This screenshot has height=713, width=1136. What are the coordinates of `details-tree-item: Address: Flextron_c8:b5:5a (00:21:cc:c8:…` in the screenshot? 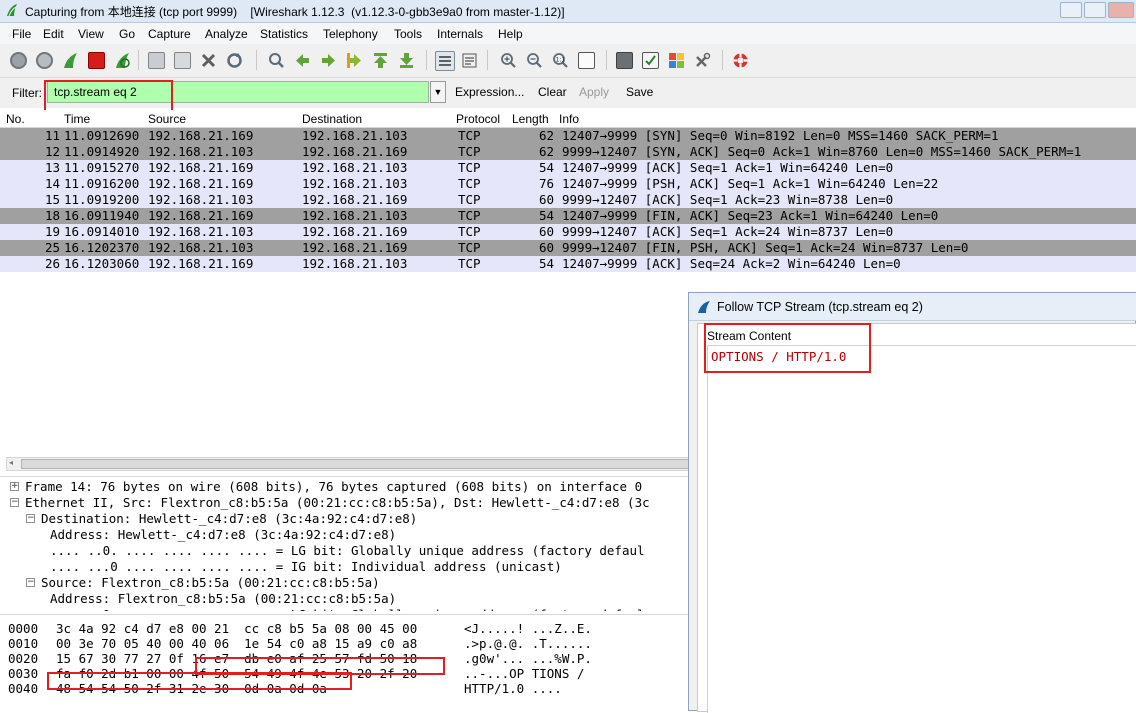 It's located at (345, 599).